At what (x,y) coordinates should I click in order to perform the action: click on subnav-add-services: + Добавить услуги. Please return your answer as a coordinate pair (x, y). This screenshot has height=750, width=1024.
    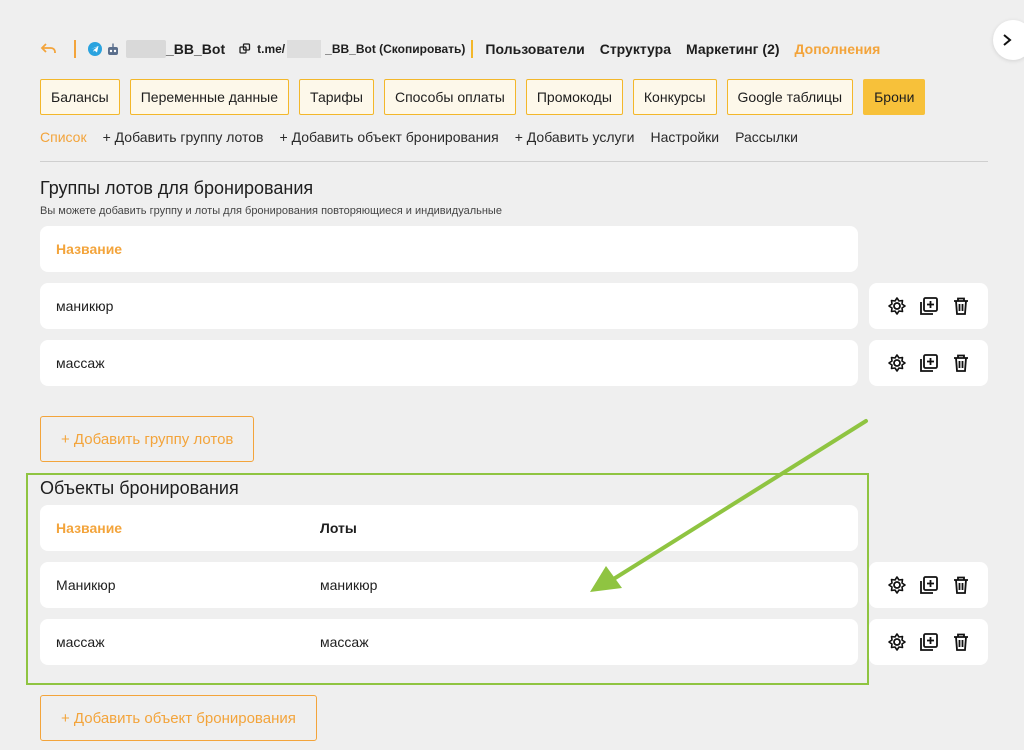
    Looking at the image, I should click on (575, 137).